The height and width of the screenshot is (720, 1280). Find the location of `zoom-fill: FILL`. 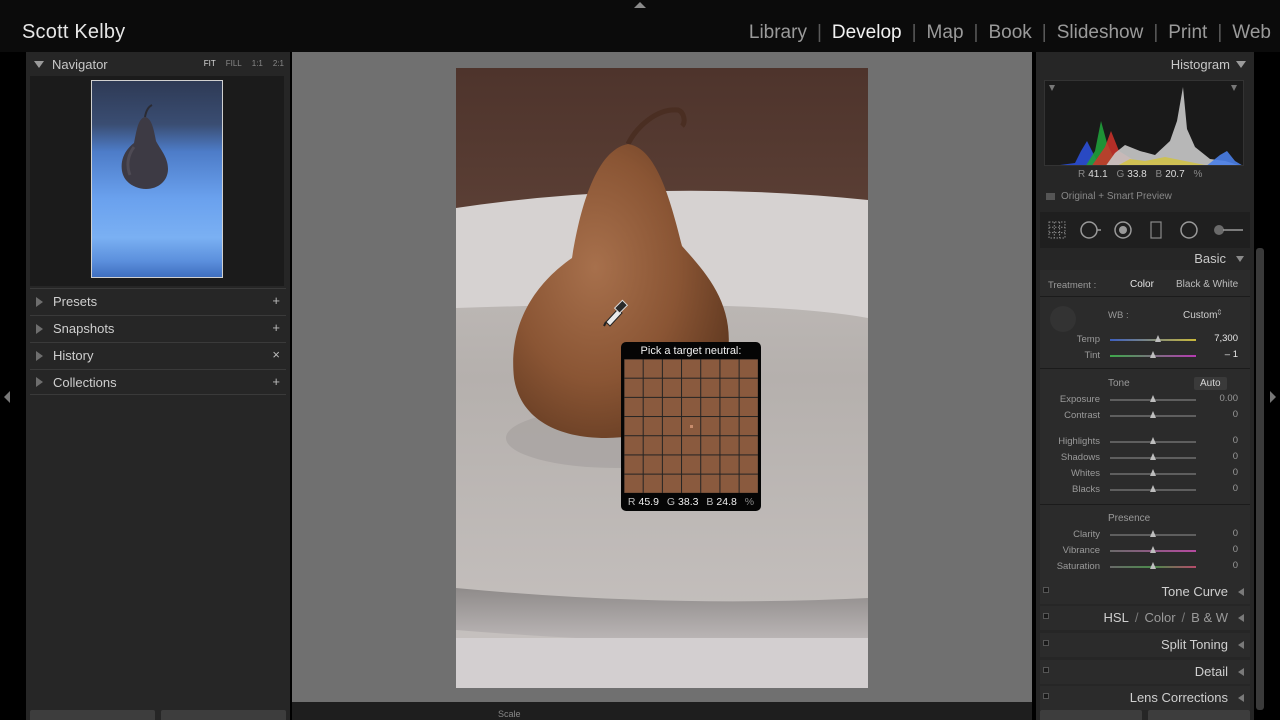

zoom-fill: FILL is located at coordinates (234, 63).